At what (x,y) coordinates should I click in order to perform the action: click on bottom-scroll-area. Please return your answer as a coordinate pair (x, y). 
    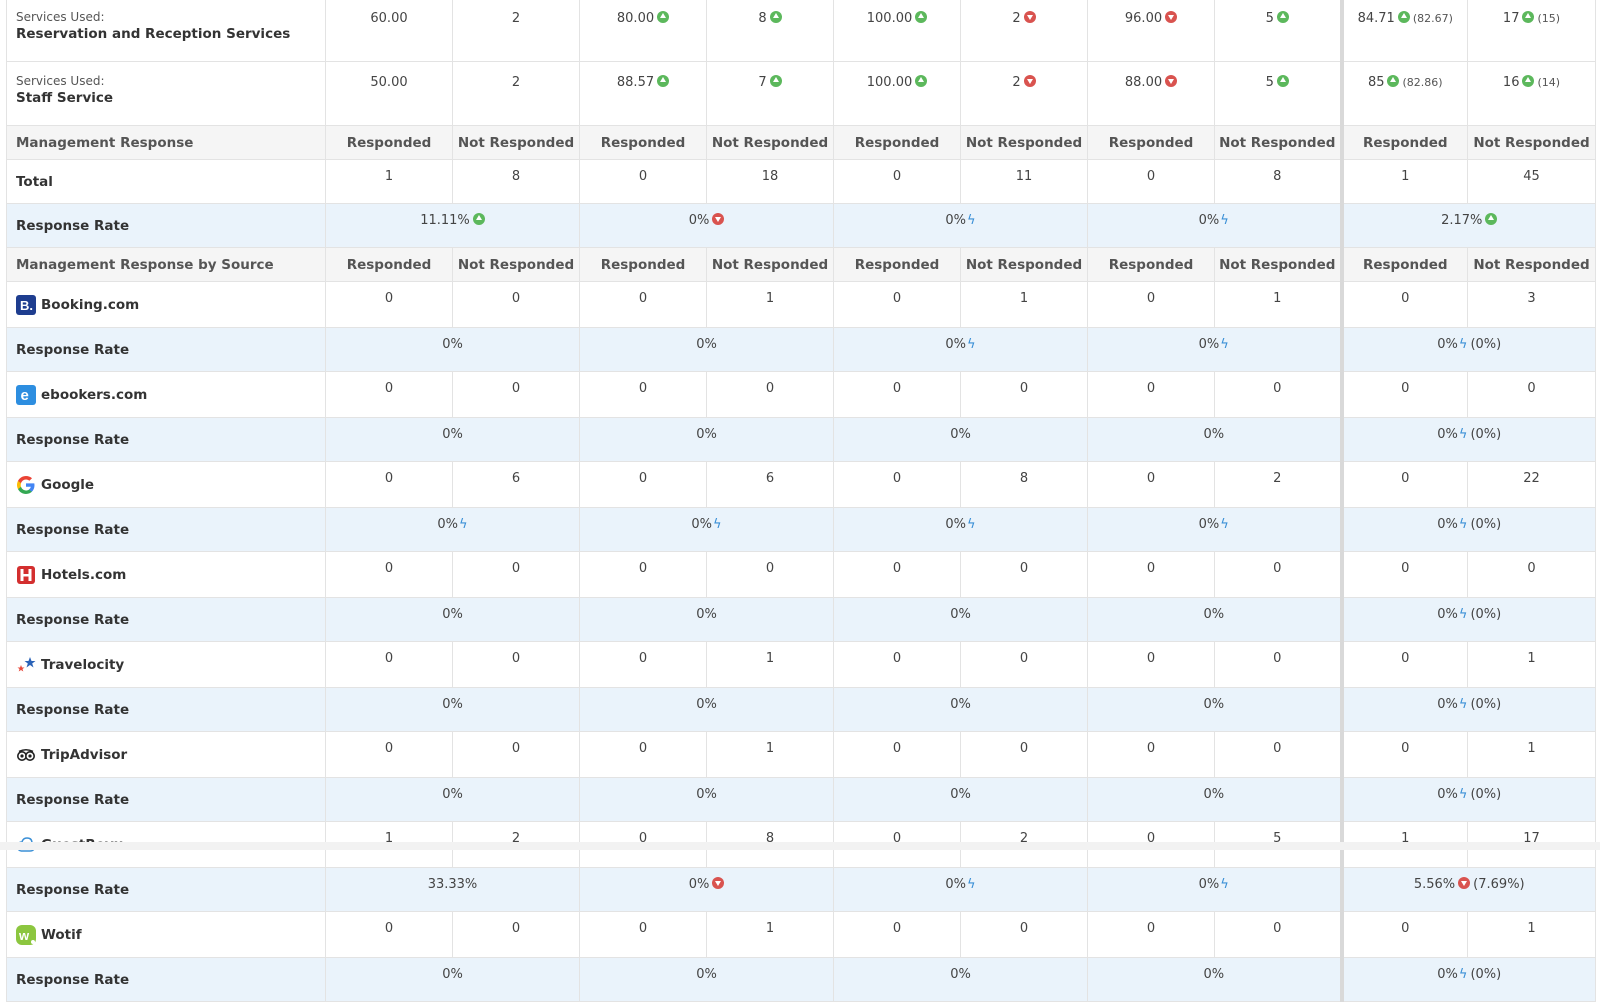
    Looking at the image, I should click on (800, 846).